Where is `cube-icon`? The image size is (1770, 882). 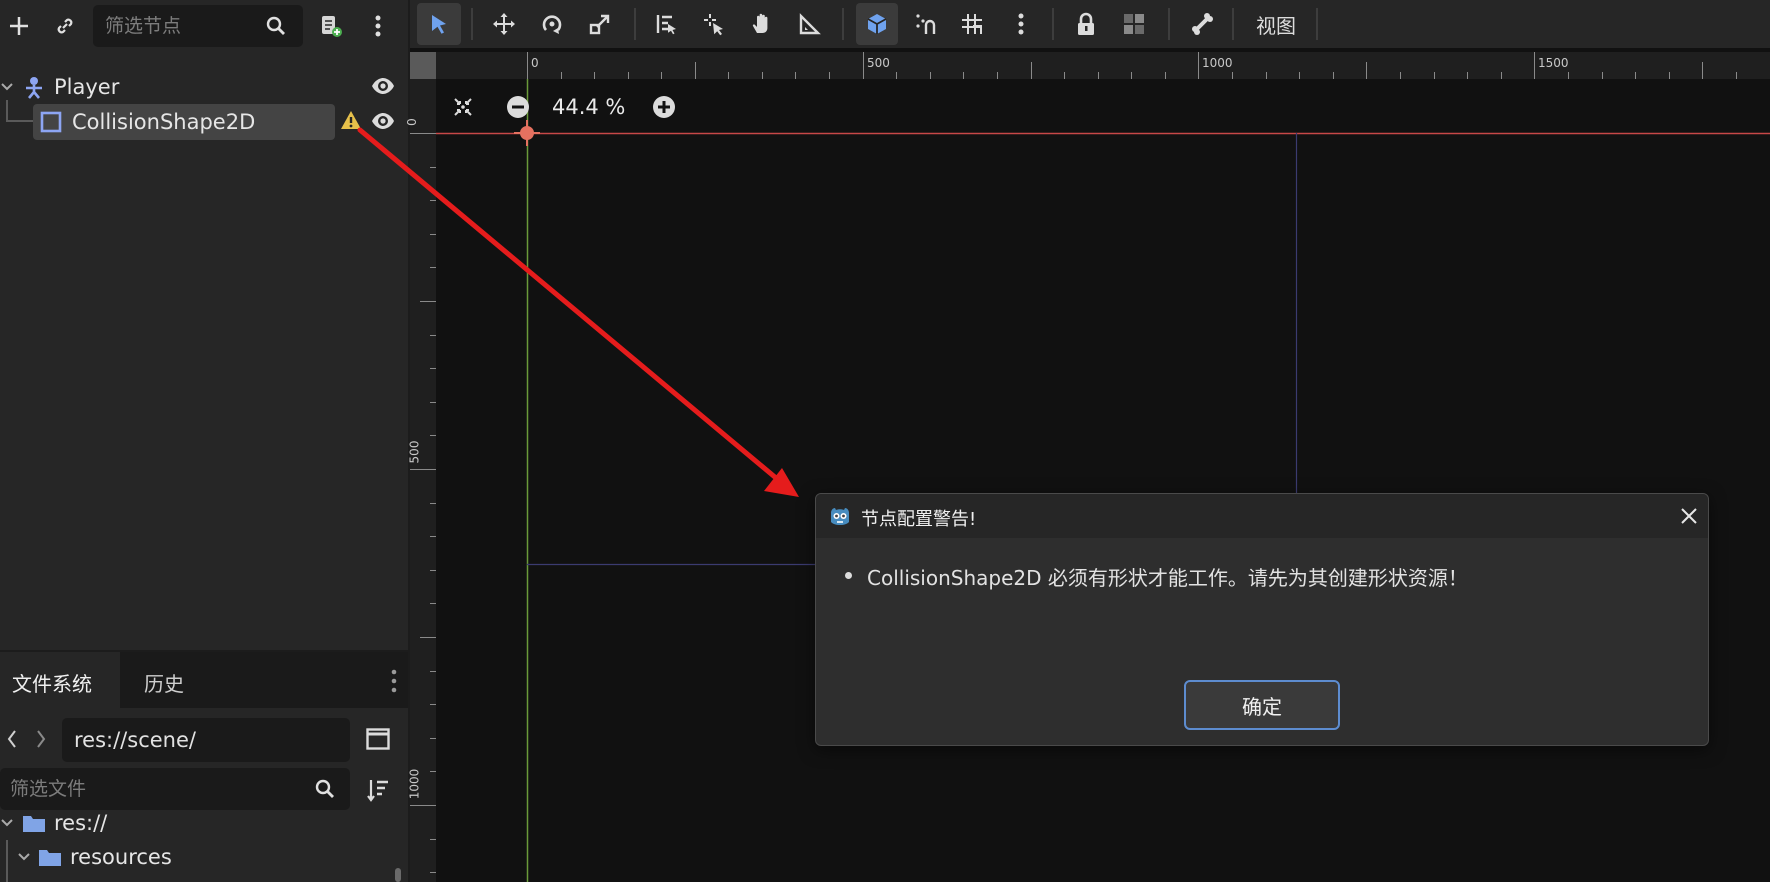 cube-icon is located at coordinates (877, 24).